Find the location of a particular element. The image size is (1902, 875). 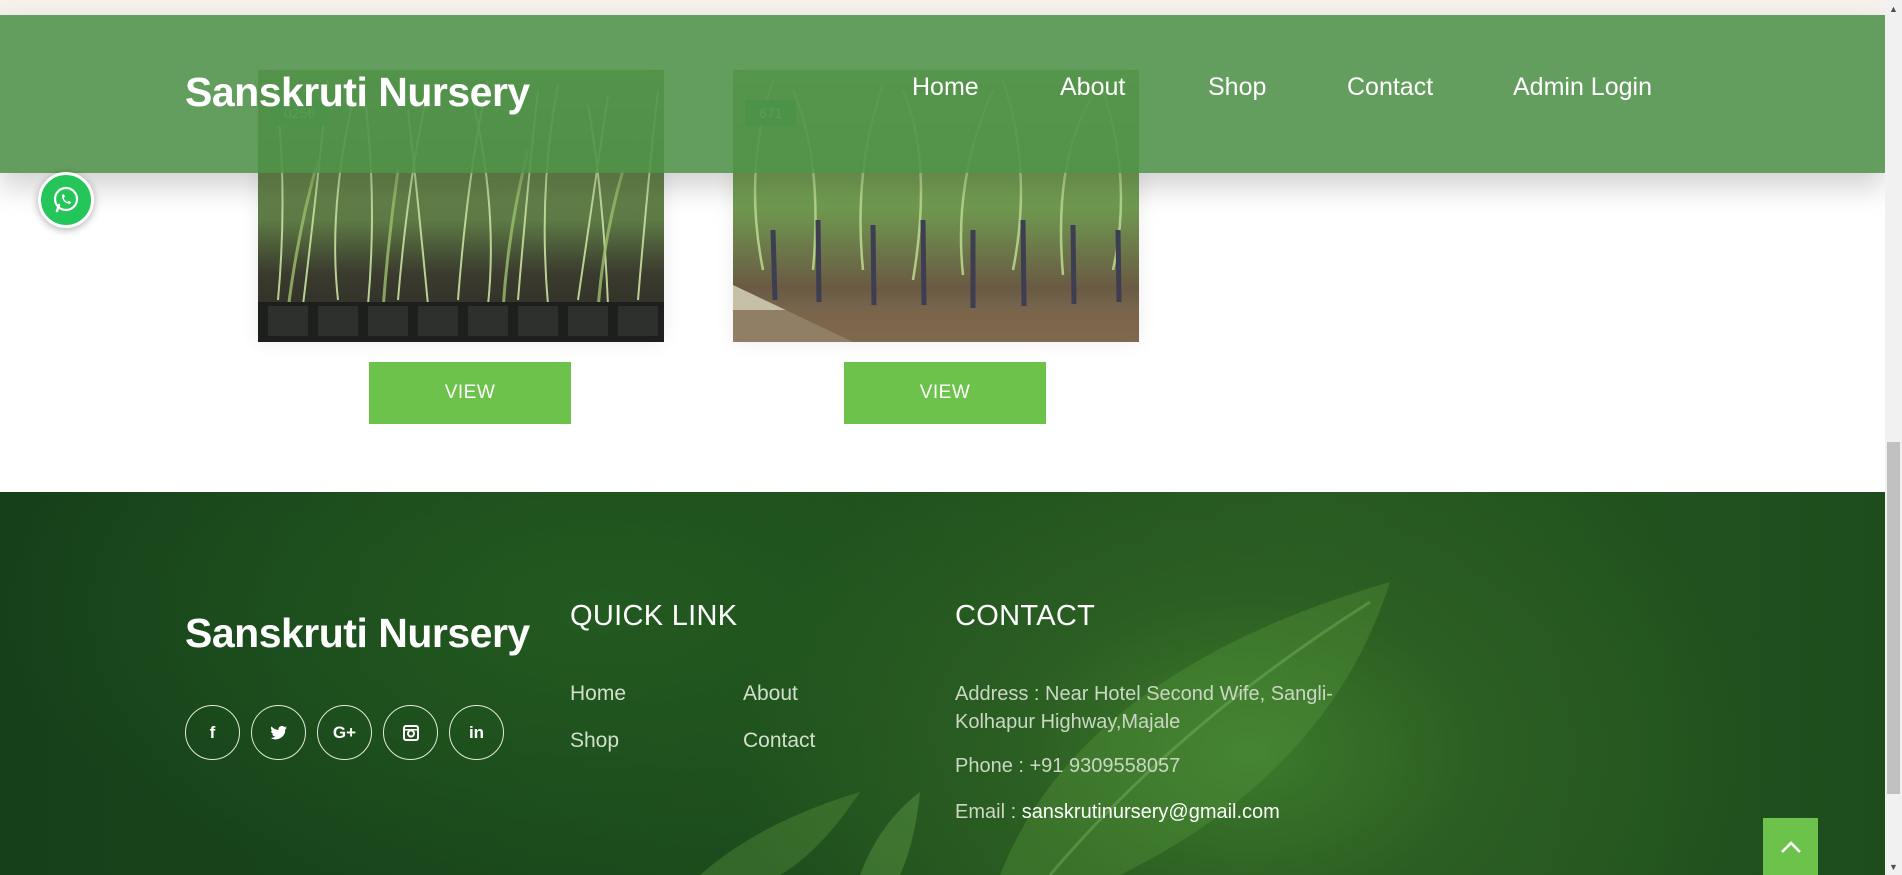

google-plus-icon: G+ is located at coordinates (344, 732).